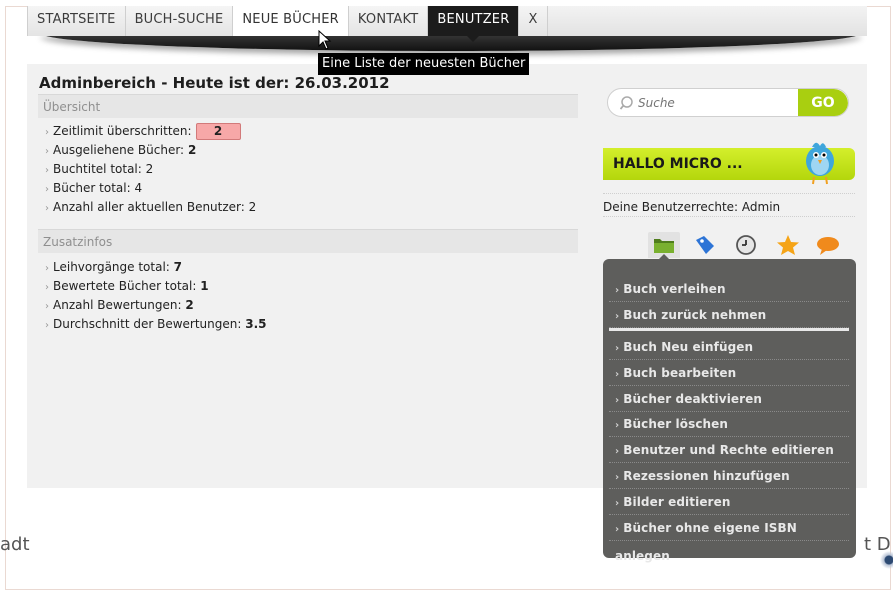 Image resolution: width=893 pixels, height=595 pixels. What do you see at coordinates (474, 24) in the screenshot?
I see `nav-item-benutzer: BENUTZER` at bounding box center [474, 24].